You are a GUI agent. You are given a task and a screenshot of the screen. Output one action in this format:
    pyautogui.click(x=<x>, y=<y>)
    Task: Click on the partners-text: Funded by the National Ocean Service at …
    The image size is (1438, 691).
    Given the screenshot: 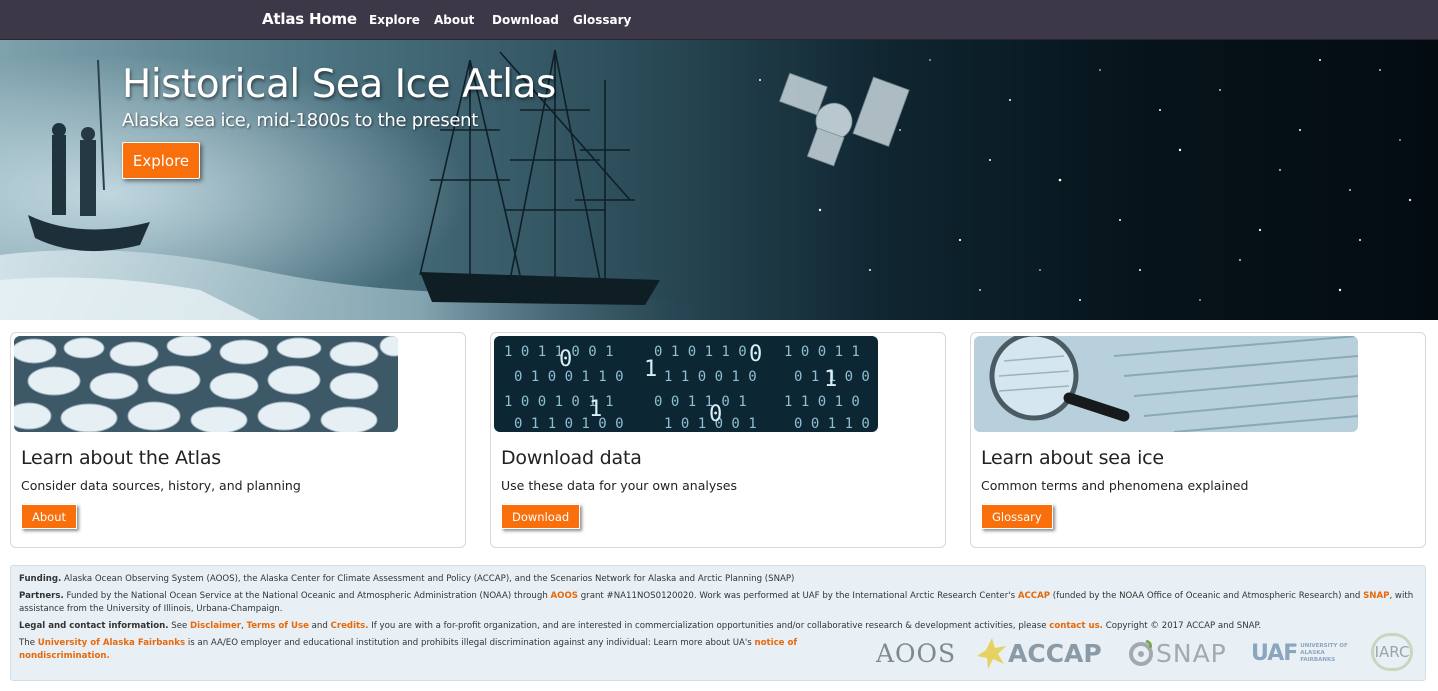 What is the action you would take?
    pyautogui.click(x=307, y=596)
    